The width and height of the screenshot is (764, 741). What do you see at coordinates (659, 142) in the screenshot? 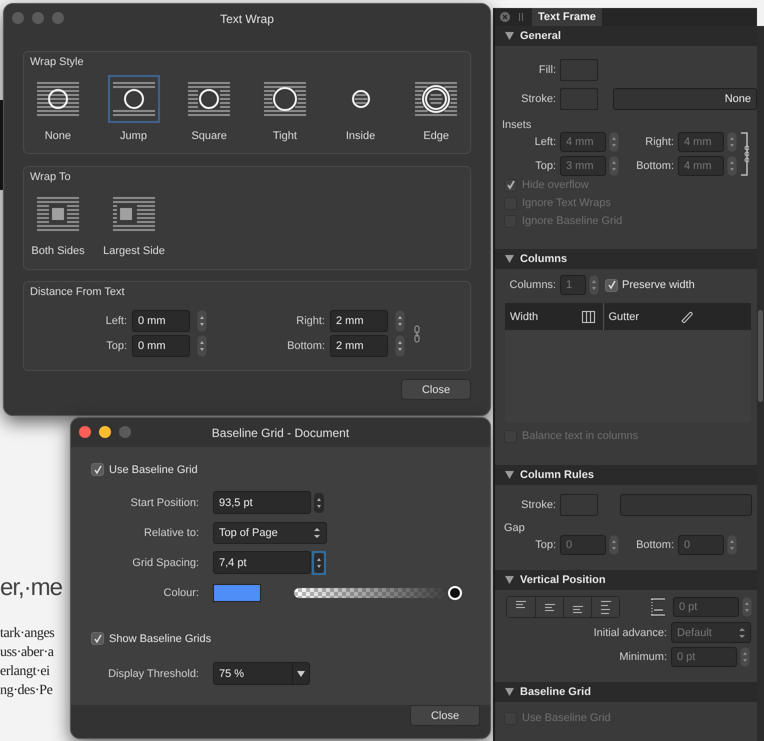
I see `field-label: Right:` at bounding box center [659, 142].